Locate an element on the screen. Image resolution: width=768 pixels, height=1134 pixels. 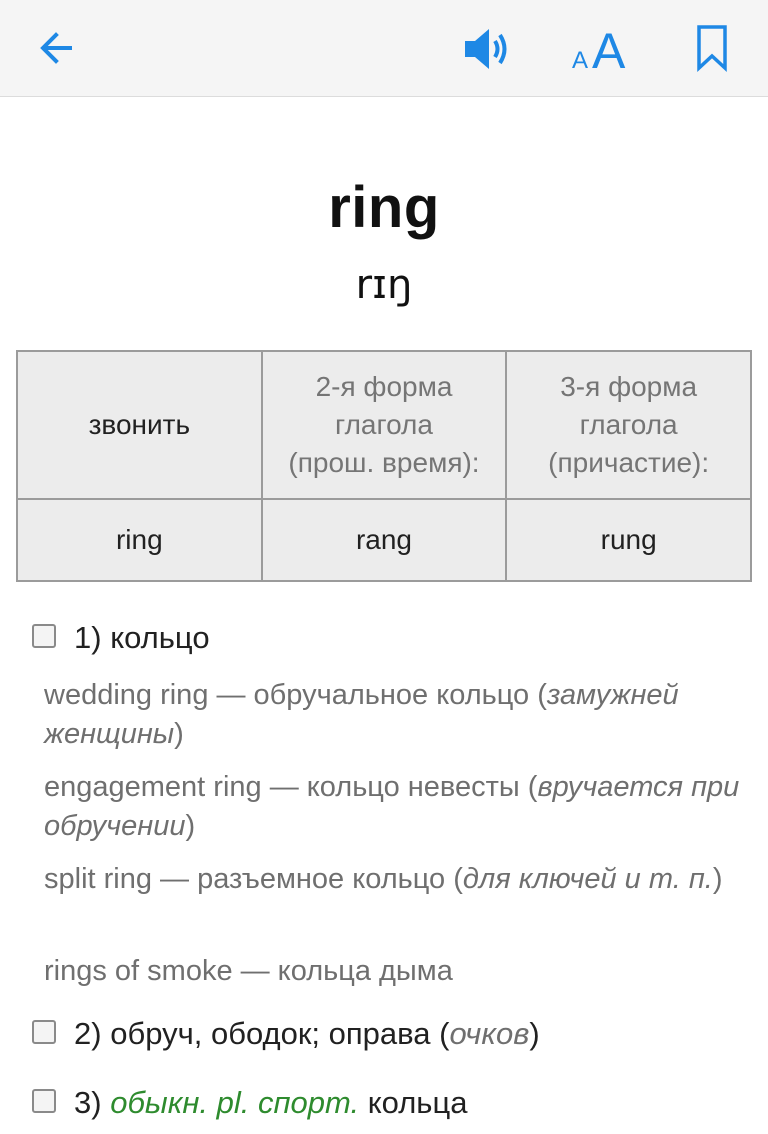
sense-grammar-label: обыкн. pl. спорт. is located at coordinates (235, 1102).